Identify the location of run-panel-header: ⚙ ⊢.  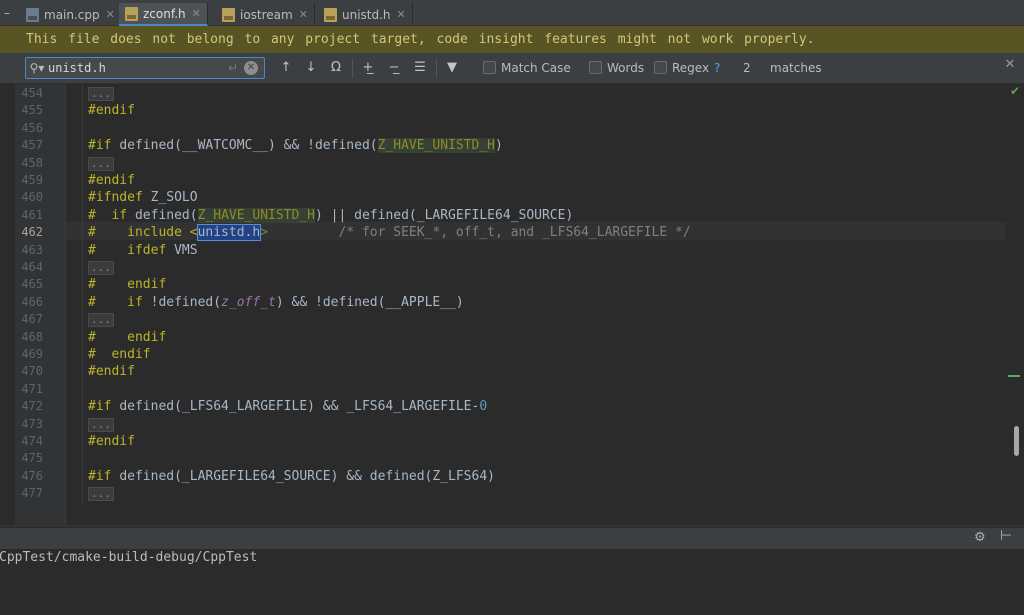
(512, 538).